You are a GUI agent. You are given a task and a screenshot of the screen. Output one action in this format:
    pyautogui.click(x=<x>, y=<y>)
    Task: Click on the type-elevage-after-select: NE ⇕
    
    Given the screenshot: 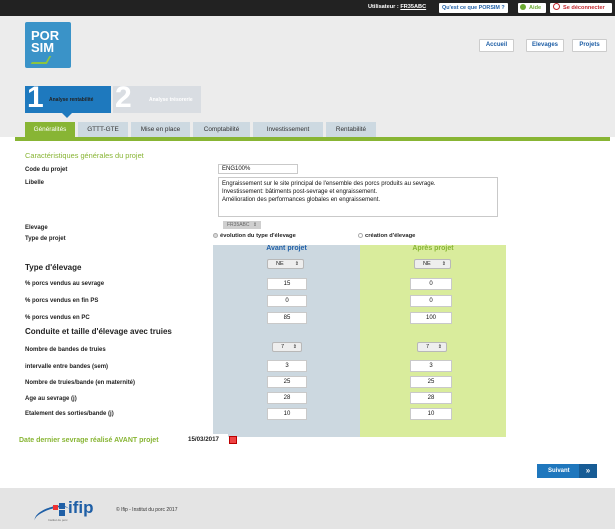 What is the action you would take?
    pyautogui.click(x=432, y=264)
    